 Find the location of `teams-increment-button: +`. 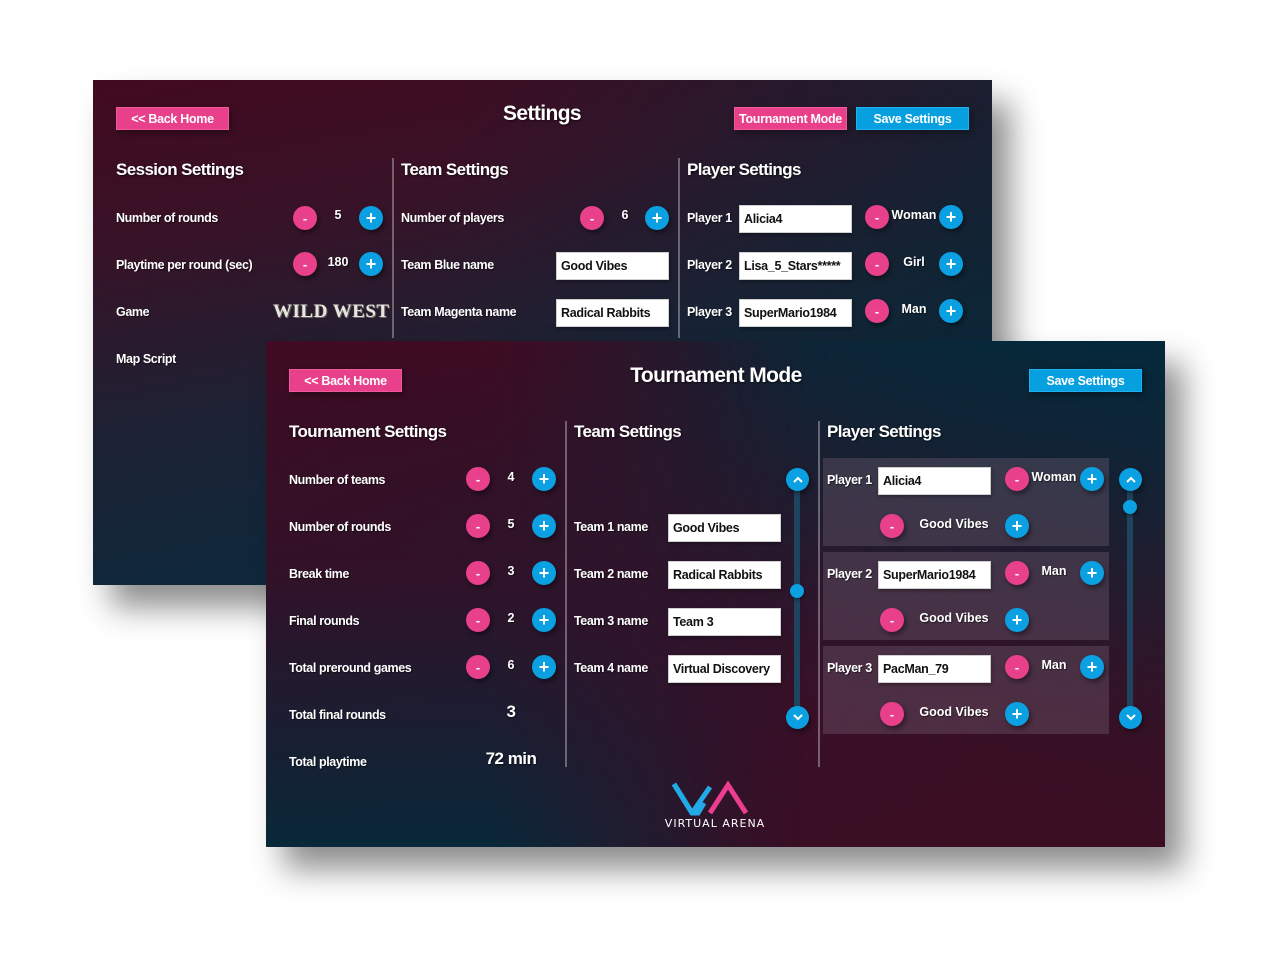

teams-increment-button: + is located at coordinates (544, 479).